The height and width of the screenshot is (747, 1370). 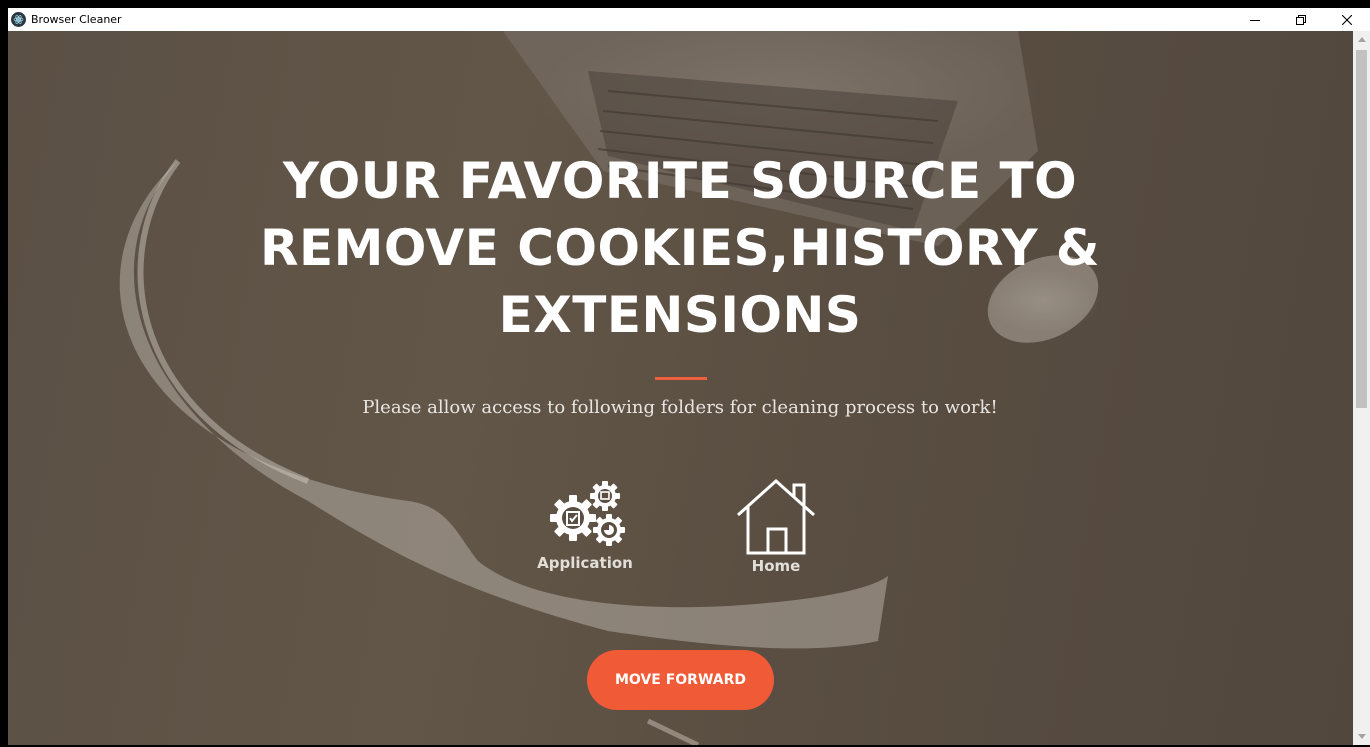 I want to click on minimize-button, so click(x=1255, y=19).